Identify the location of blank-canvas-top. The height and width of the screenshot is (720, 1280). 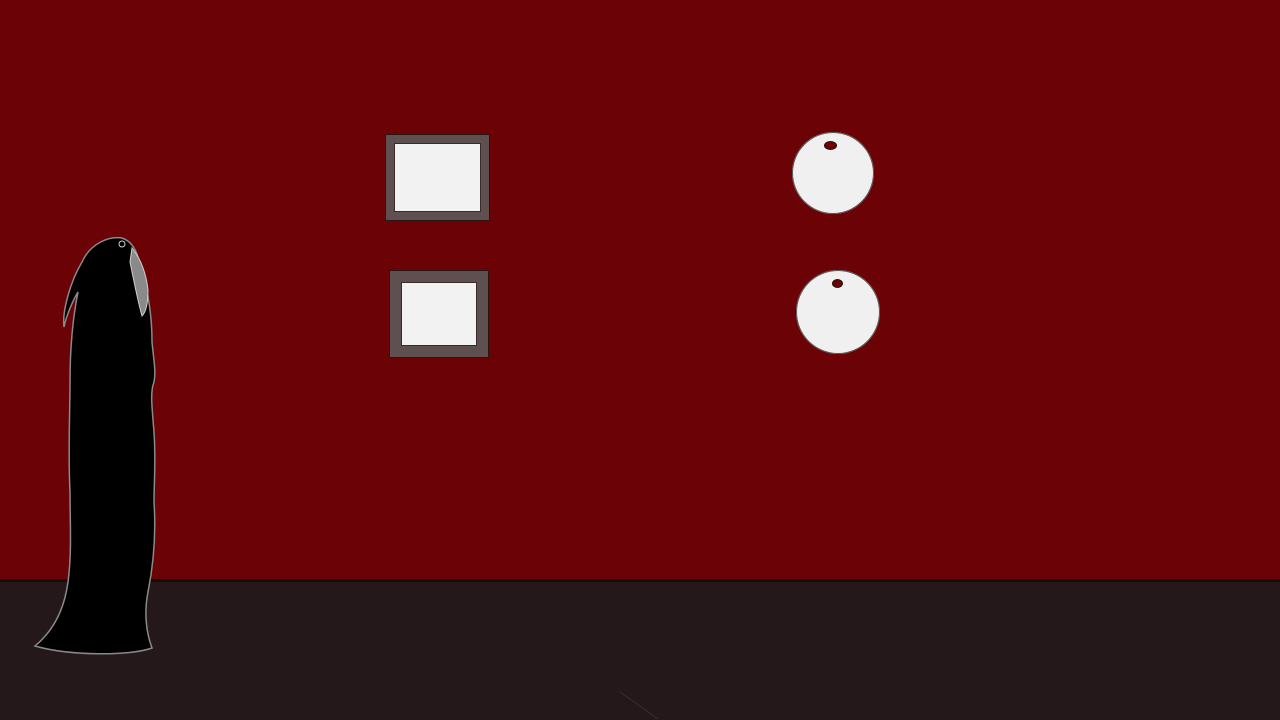
(437, 177).